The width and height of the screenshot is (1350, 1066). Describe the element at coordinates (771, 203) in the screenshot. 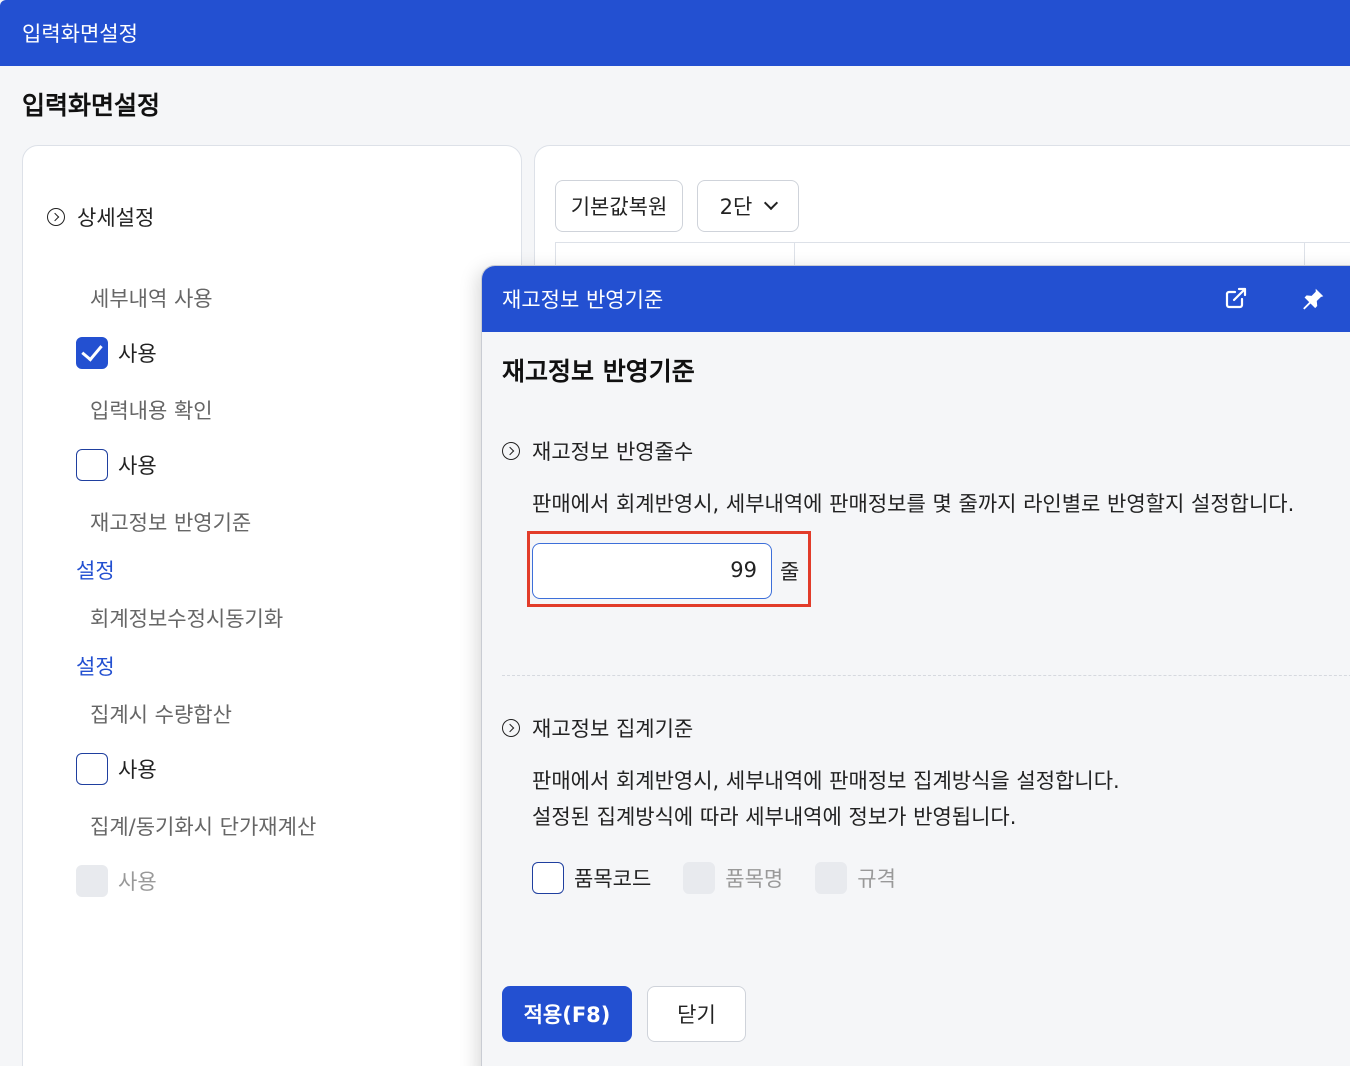

I see `chevron-down-icon` at that location.